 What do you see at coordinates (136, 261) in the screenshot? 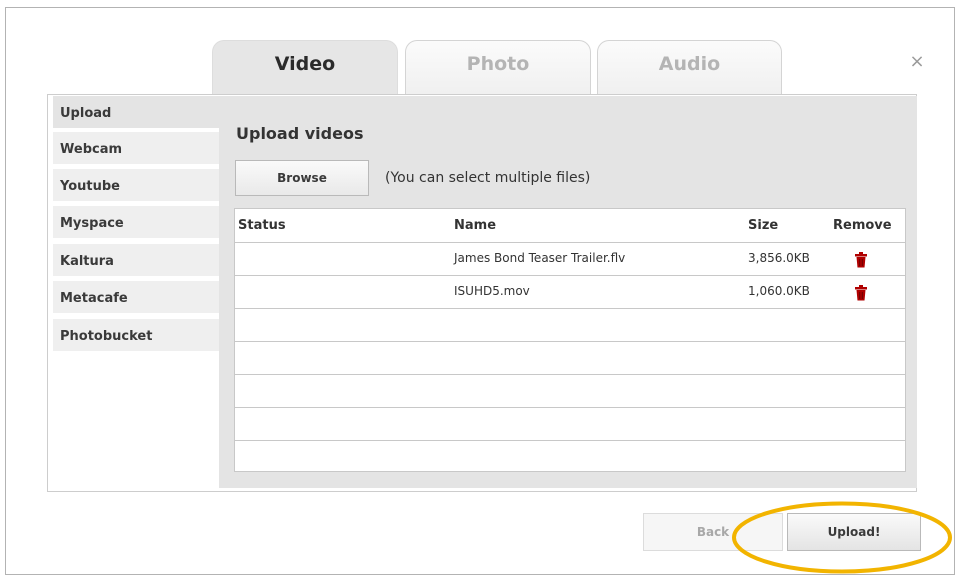
I see `sidebar-item-kaltura: Kaltura` at bounding box center [136, 261].